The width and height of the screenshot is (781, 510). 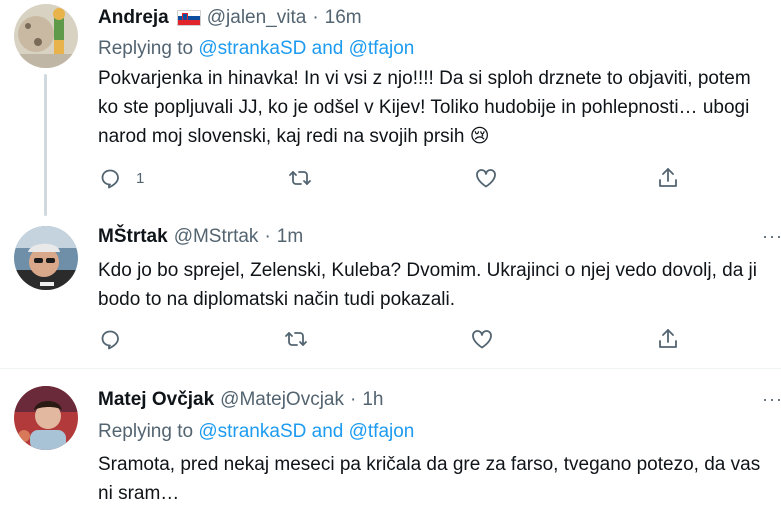 What do you see at coordinates (257, 18) in the screenshot?
I see `user-handle: @jalen_vita` at bounding box center [257, 18].